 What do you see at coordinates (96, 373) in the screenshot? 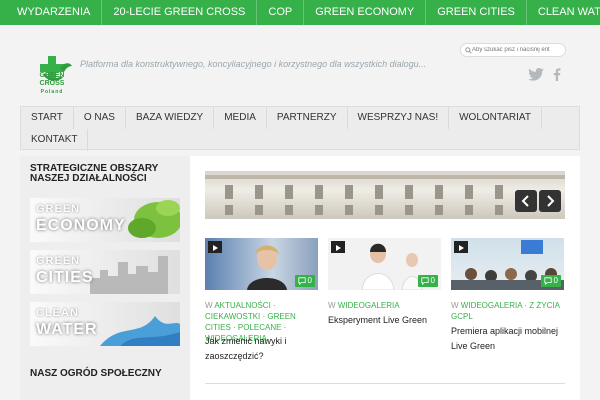
I see `sidebar-subtitle: NASZ OGRÓD SPOŁECZNY` at bounding box center [96, 373].